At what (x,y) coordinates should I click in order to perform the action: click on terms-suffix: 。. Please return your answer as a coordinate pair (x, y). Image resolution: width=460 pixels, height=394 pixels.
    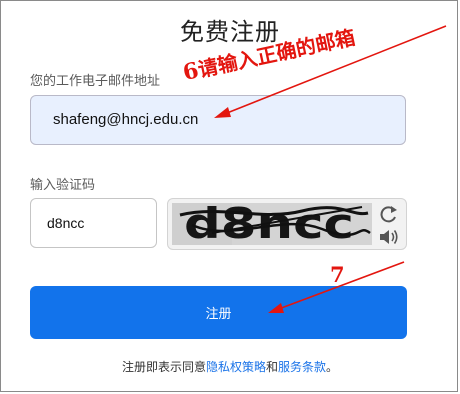
    Looking at the image, I should click on (332, 367).